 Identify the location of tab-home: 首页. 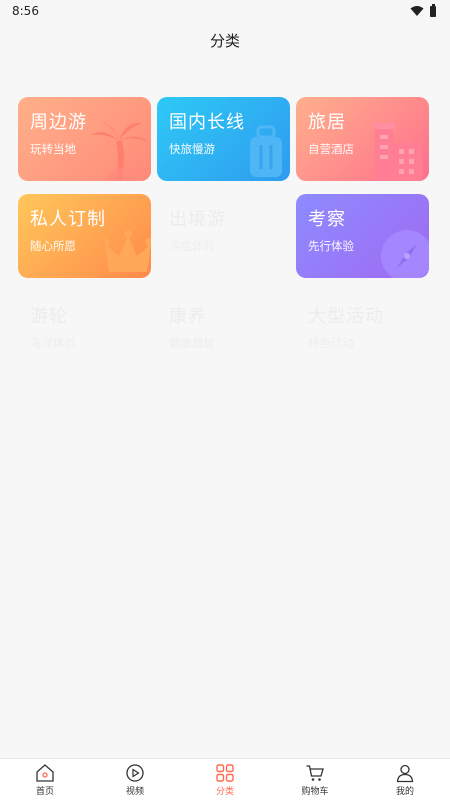
(45, 779).